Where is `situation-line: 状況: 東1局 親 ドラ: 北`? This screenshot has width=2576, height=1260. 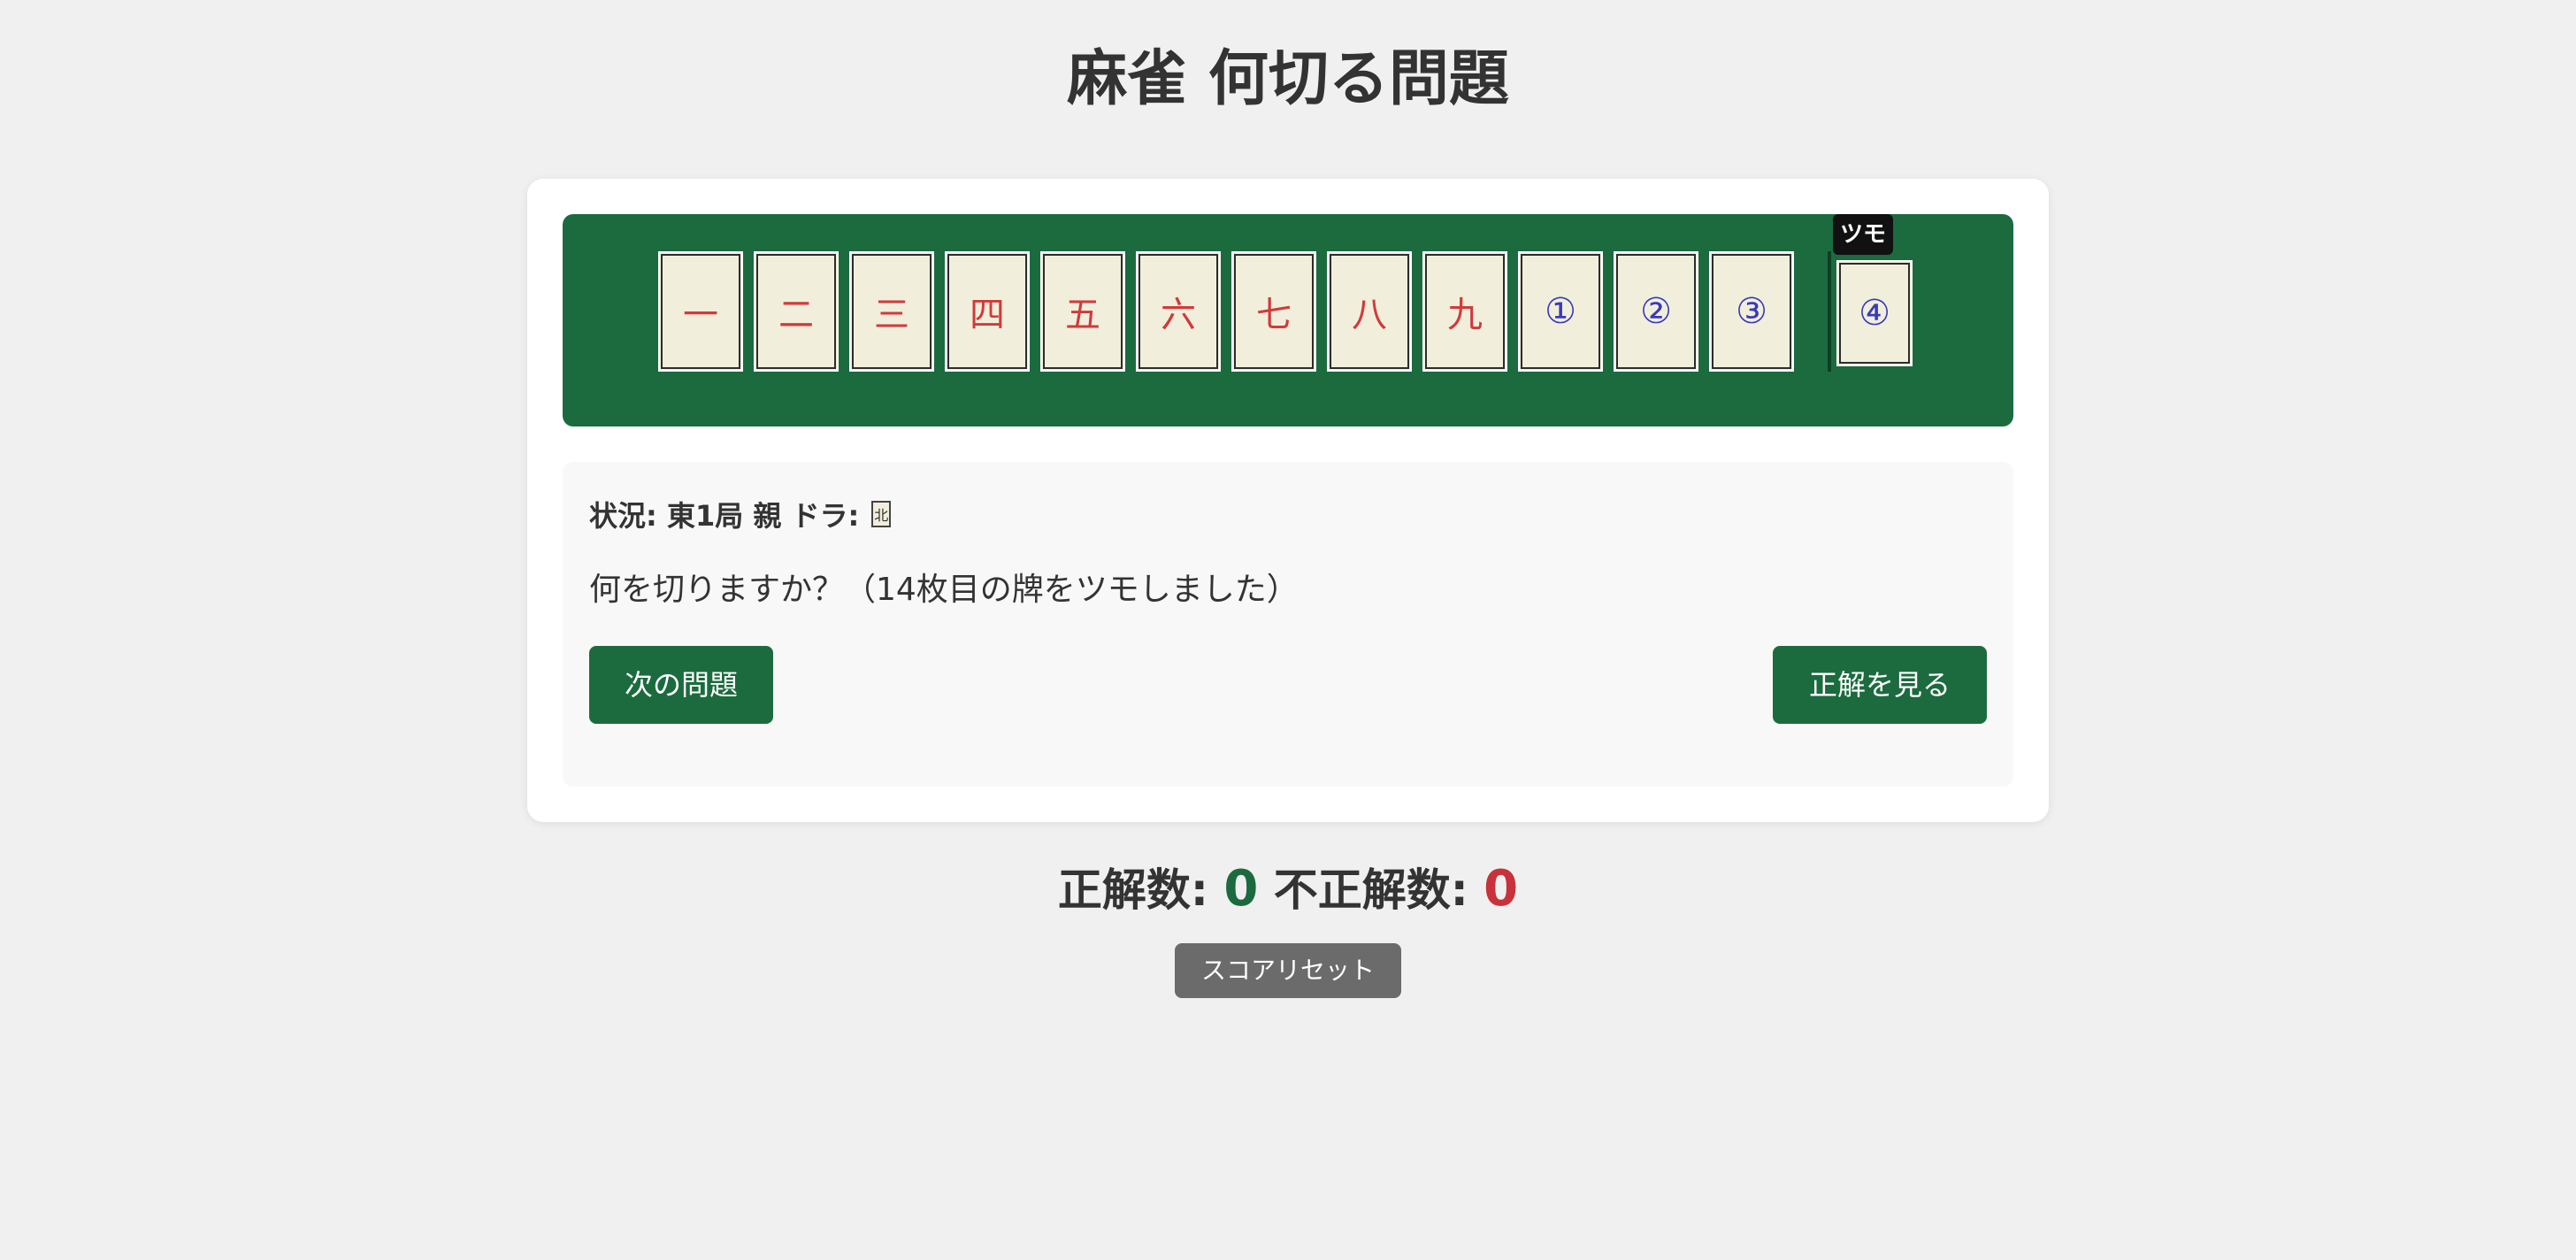 situation-line: 状況: 東1局 親 ドラ: 北 is located at coordinates (740, 514).